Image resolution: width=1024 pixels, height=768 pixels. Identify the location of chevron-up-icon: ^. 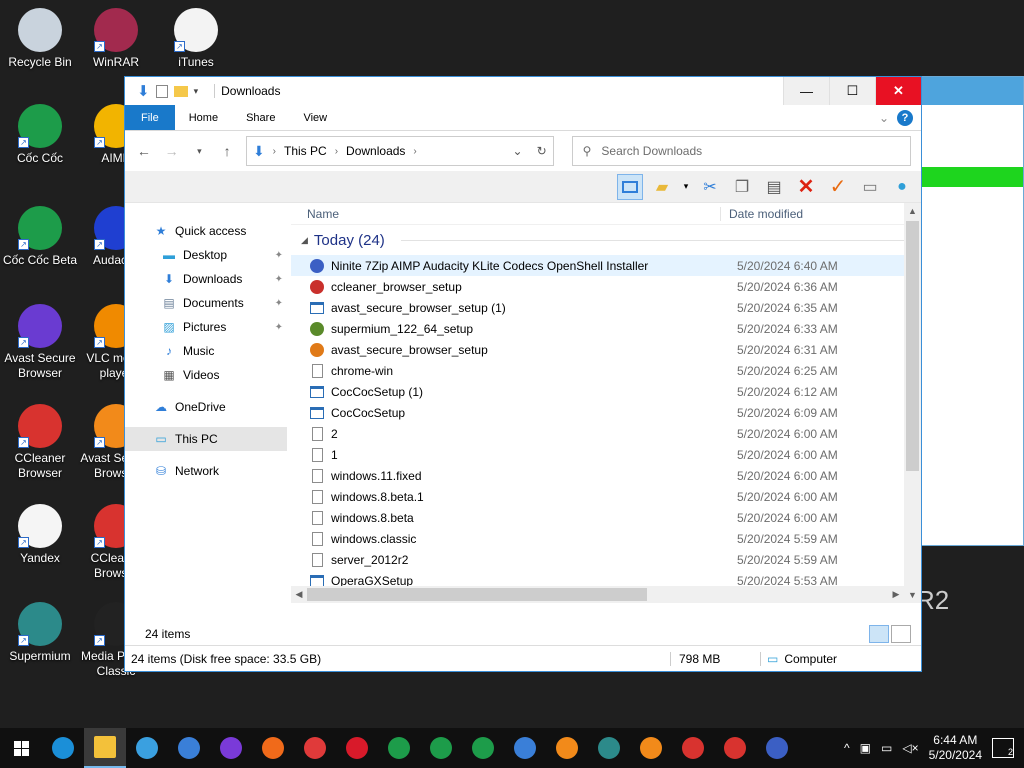
(847, 748).